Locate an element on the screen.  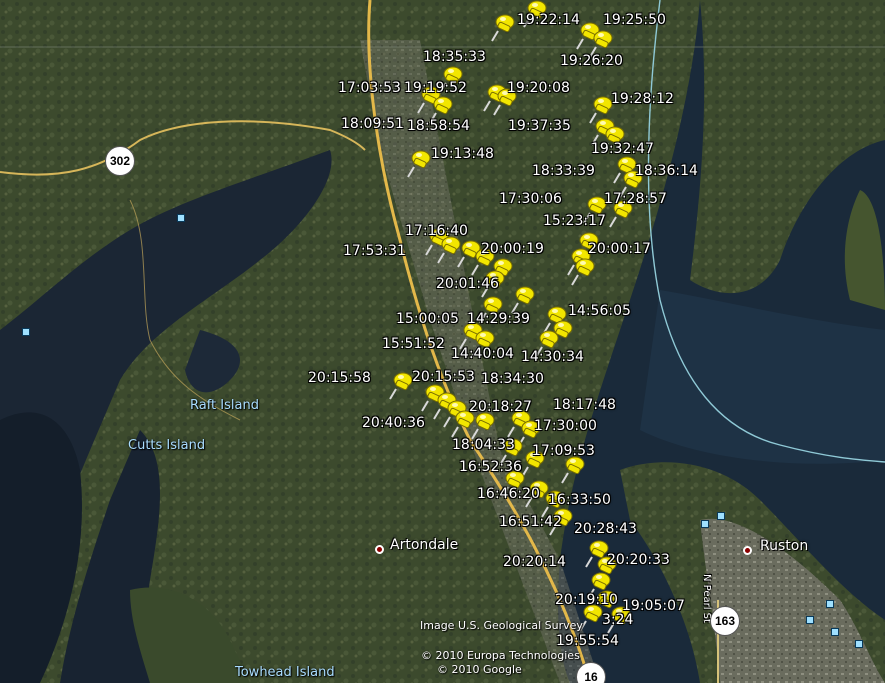
timestamp-label: 3:24 is located at coordinates (617, 620).